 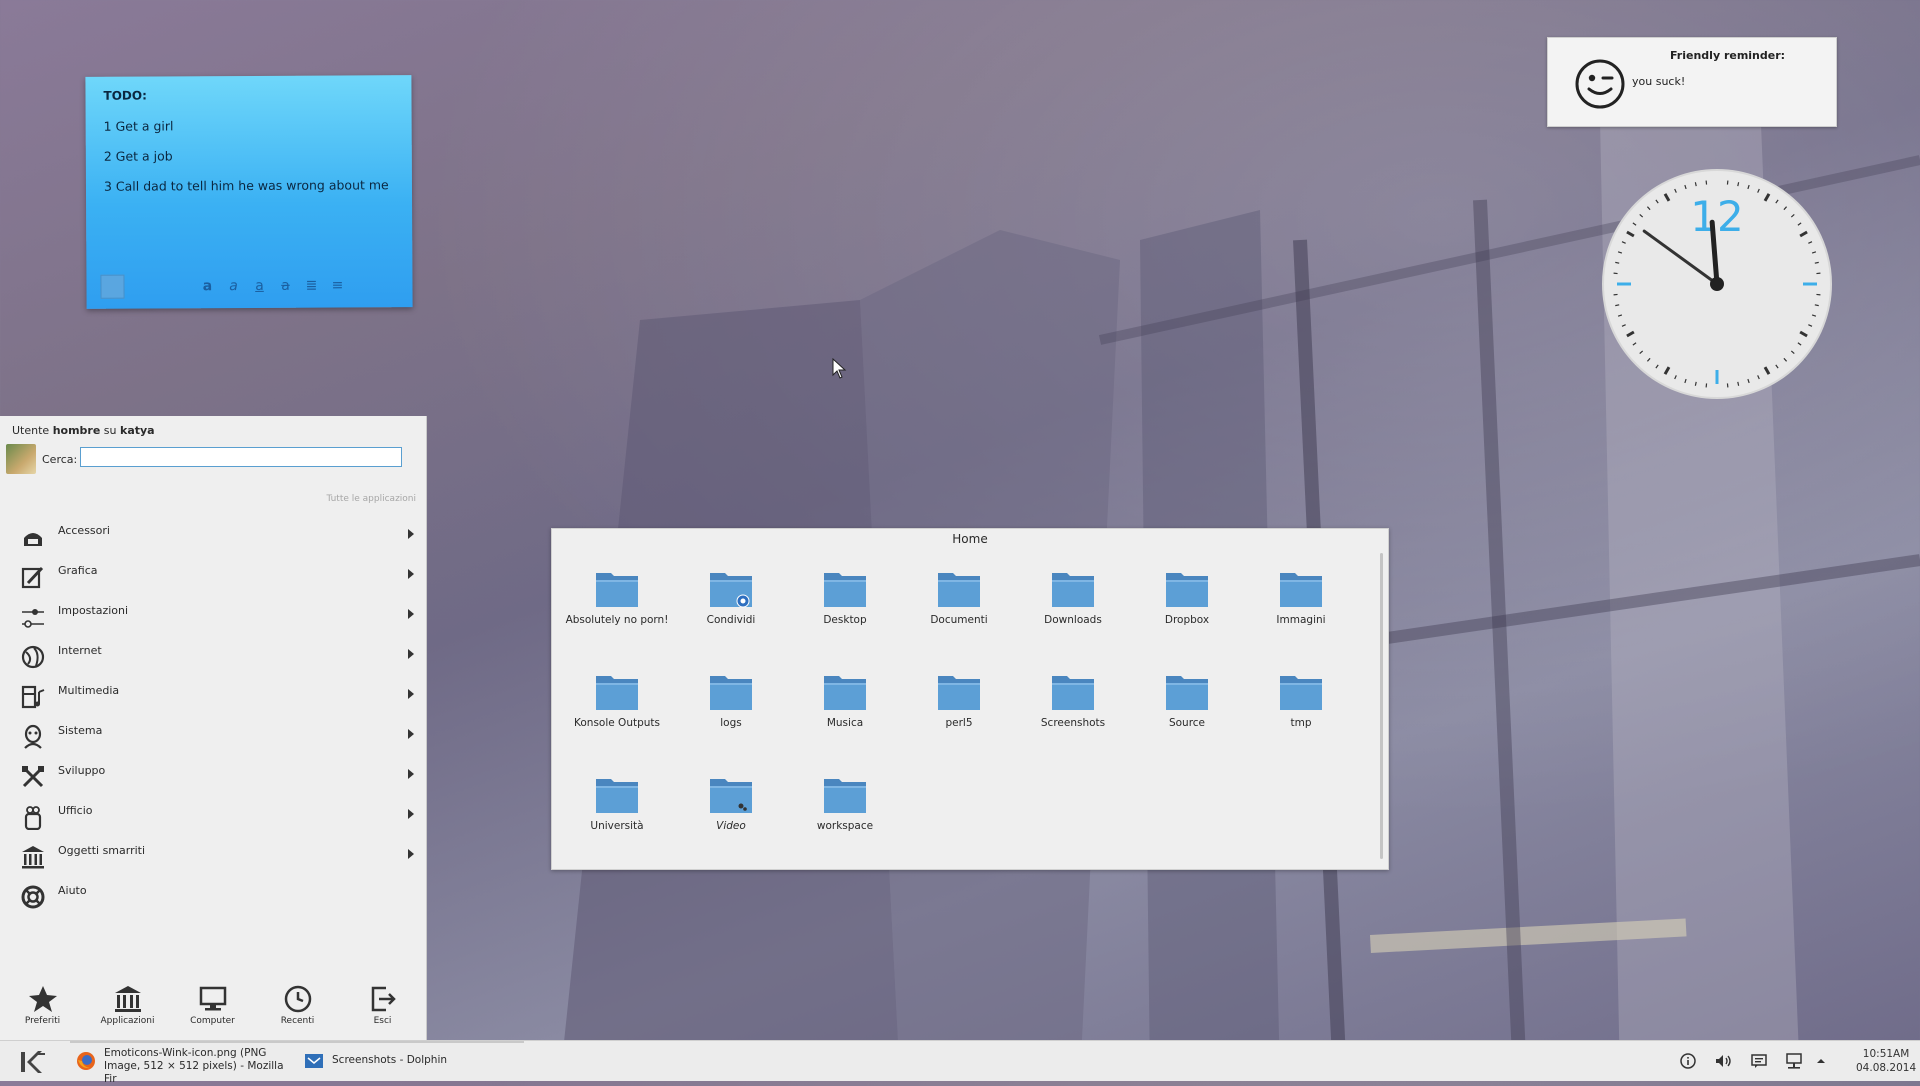 I want to click on volume-icon, so click(x=1723, y=1061).